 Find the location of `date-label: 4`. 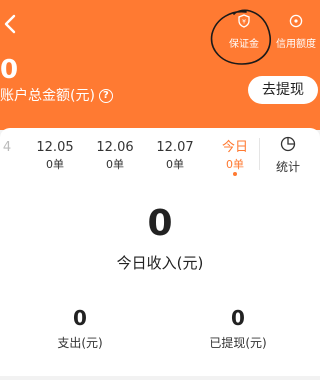

date-label: 4 is located at coordinates (7, 147).